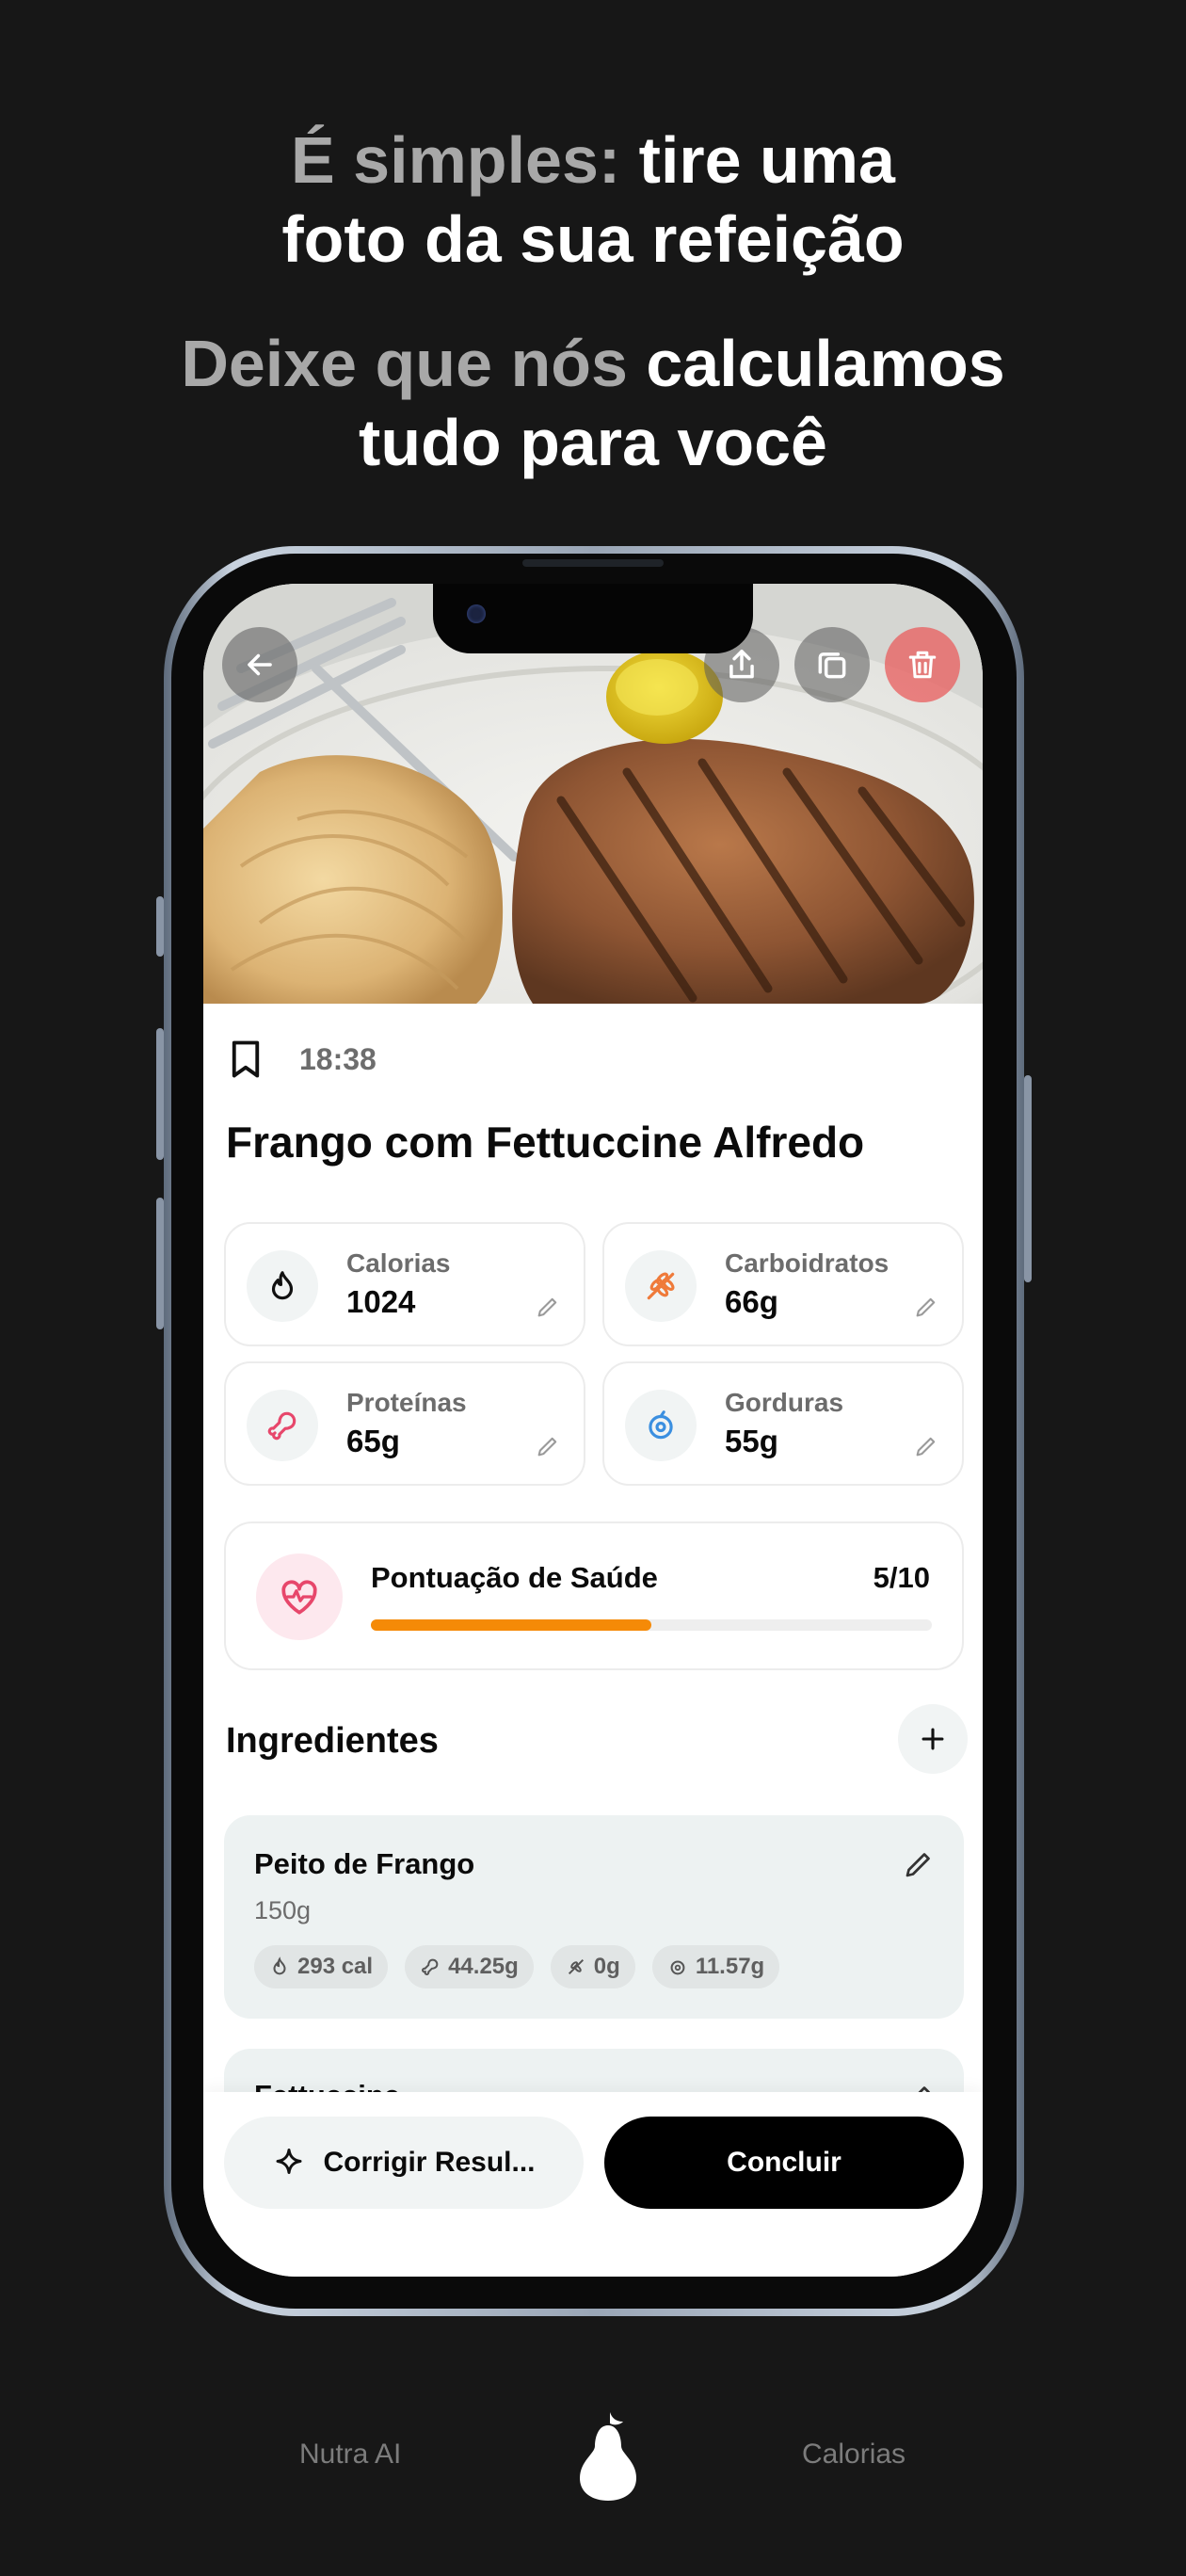  What do you see at coordinates (514, 1577) in the screenshot?
I see `health-score-label: Pontuação de Saúde` at bounding box center [514, 1577].